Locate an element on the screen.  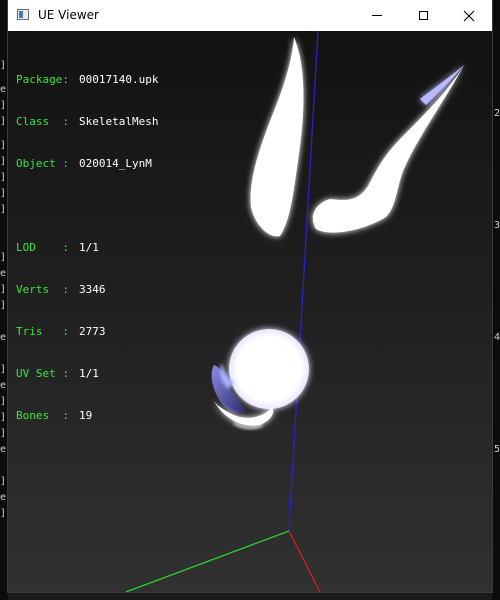
info-row-class: Class : SkeletalMesh is located at coordinates (87, 122).